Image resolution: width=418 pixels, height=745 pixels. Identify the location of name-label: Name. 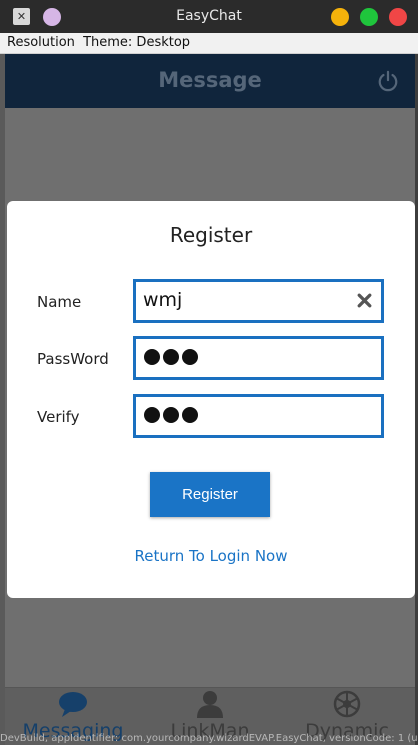
(59, 302).